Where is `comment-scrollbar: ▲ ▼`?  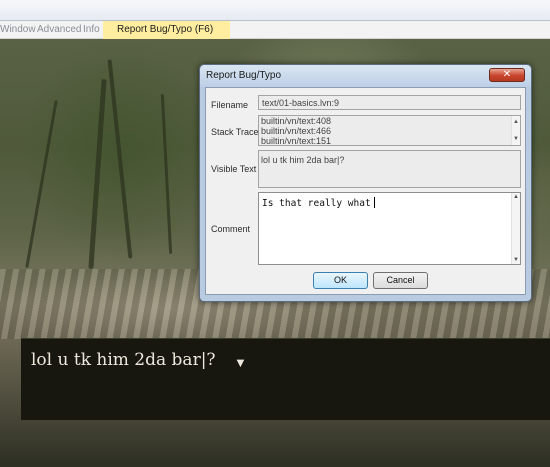 comment-scrollbar: ▲ ▼ is located at coordinates (515, 228).